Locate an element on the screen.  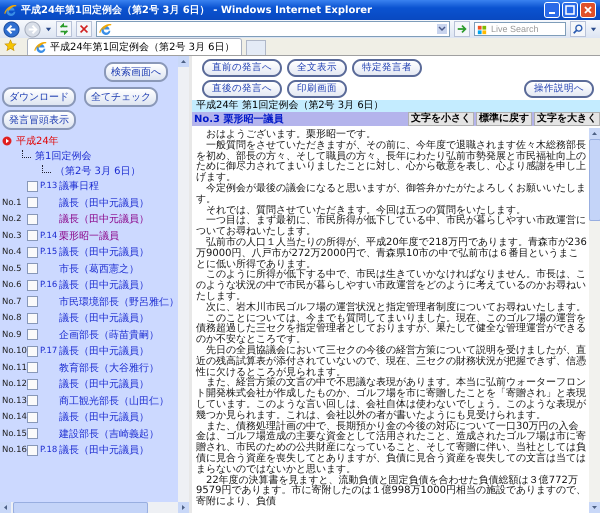
speaker-link: 商工観光部長（山田仁） is located at coordinates (114, 401).